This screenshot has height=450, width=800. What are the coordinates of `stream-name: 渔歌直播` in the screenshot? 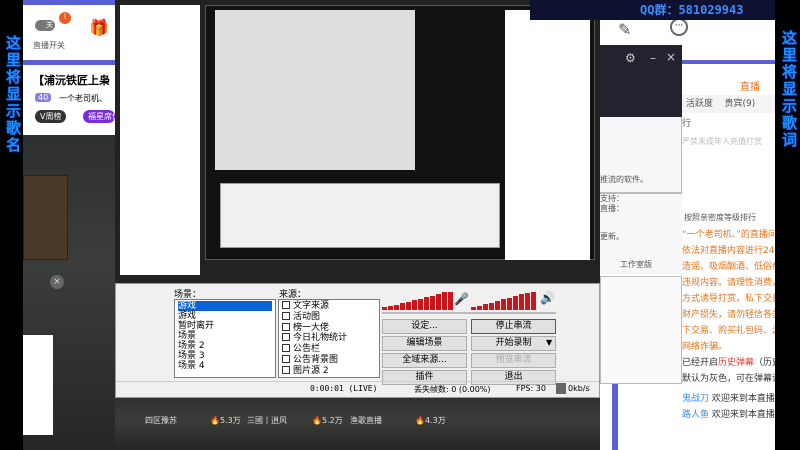 It's located at (366, 420).